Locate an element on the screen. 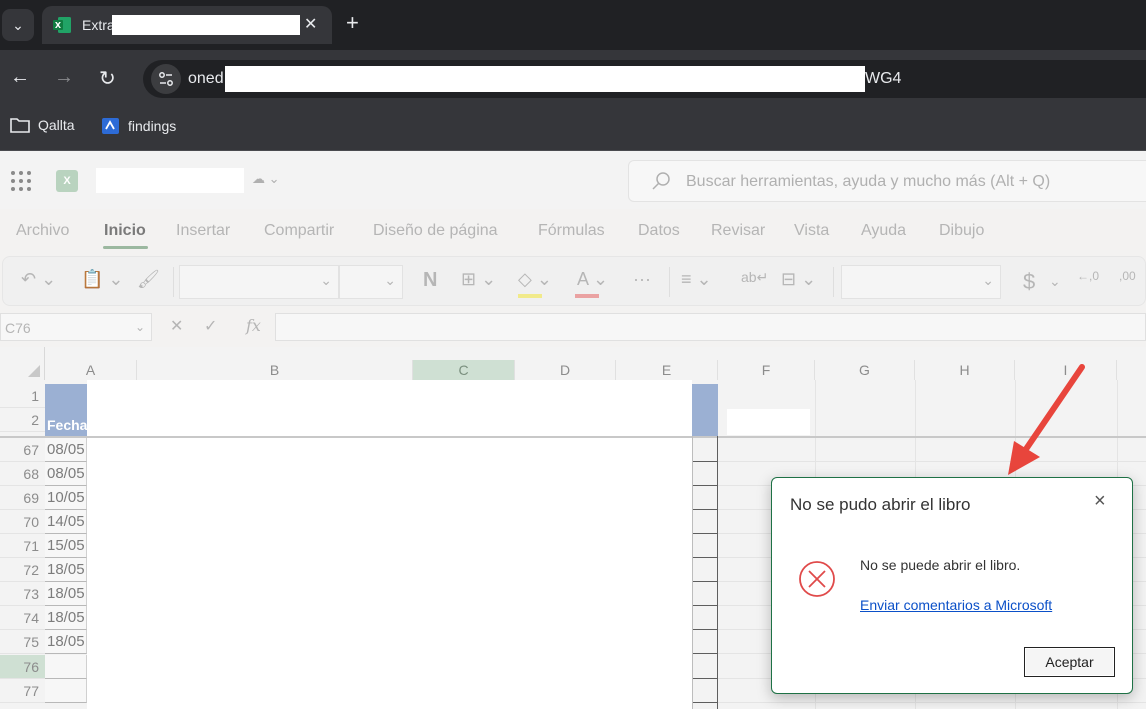  formula-bar: C76 ⌄ ✕ ✓ fx is located at coordinates (573, 327).